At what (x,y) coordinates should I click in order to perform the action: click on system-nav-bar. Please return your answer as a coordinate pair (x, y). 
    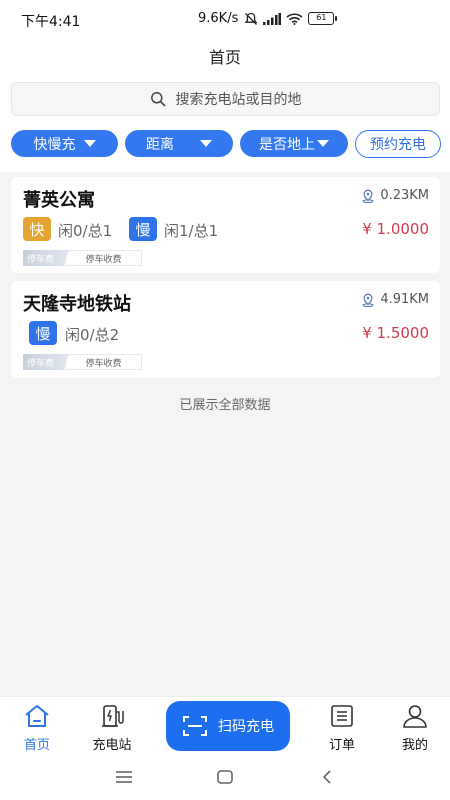
    Looking at the image, I should click on (225, 777).